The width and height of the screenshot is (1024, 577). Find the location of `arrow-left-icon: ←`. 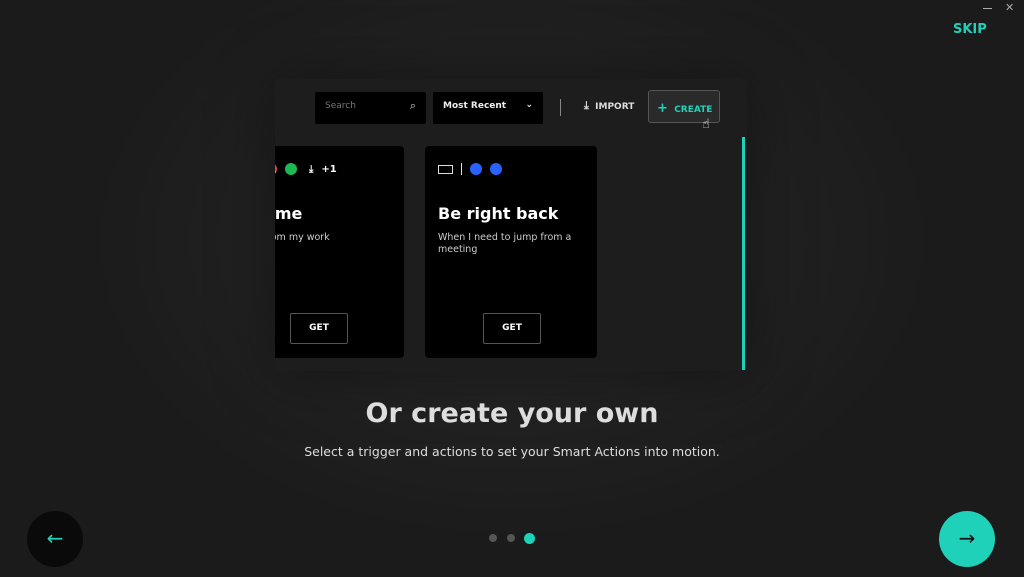

arrow-left-icon: ← is located at coordinates (55, 538).